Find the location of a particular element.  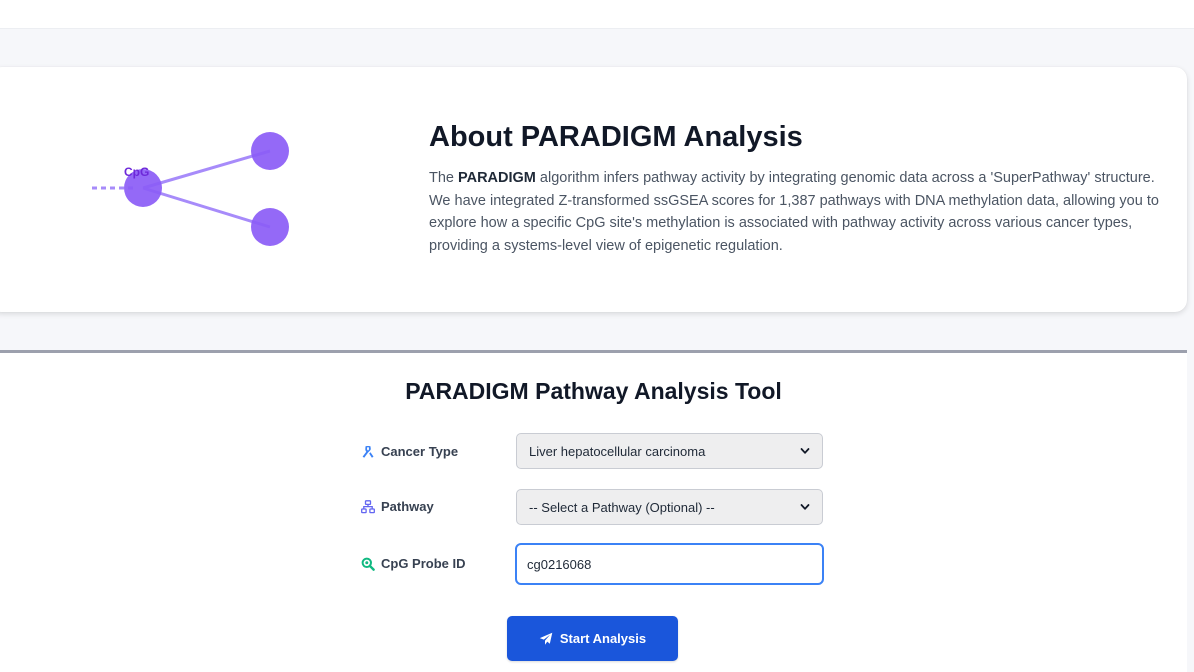

cpg-probe-label: CpG Probe ID is located at coordinates (413, 563).